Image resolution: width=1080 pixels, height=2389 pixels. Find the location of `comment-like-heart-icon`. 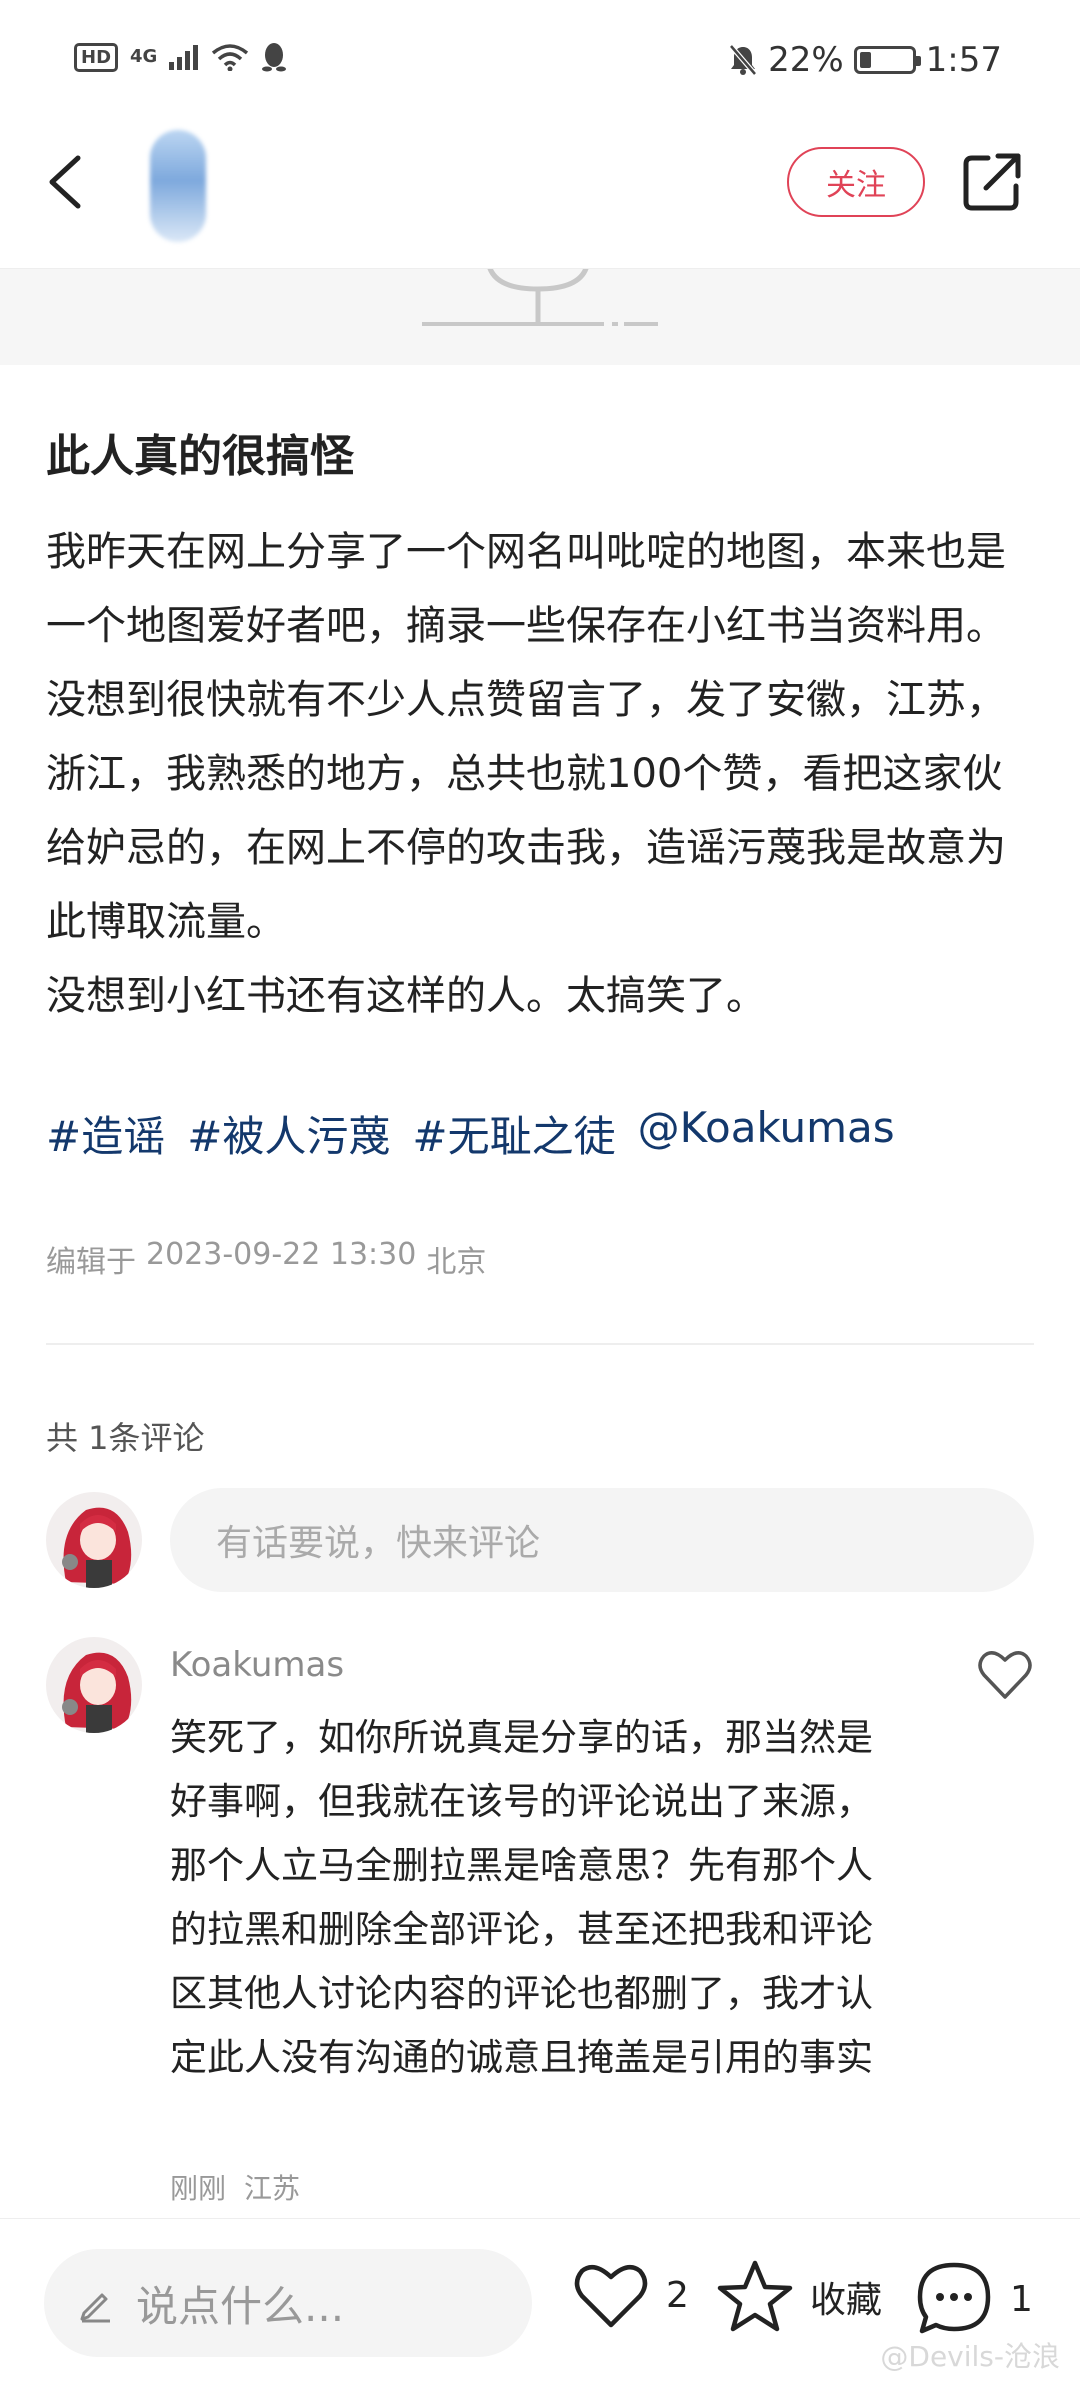

comment-like-heart-icon is located at coordinates (1005, 1674).